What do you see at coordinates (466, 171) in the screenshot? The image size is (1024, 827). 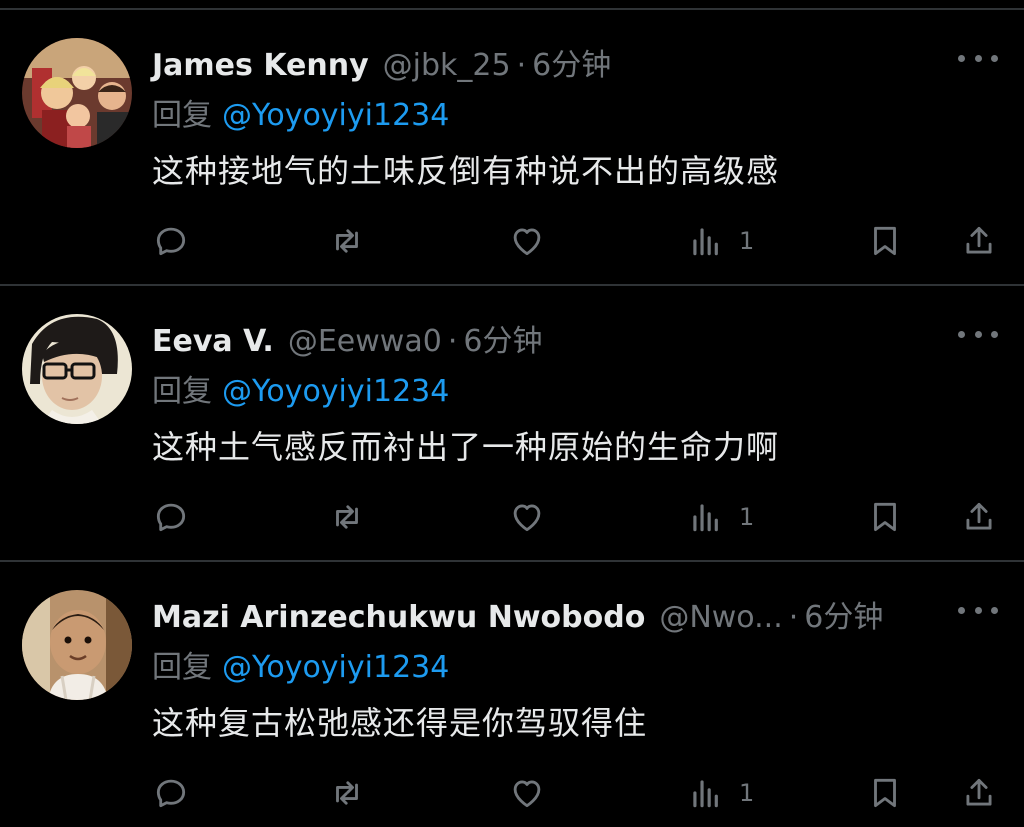 I see `reply-text: 这种接地气的土味反倒有种说不出的高级感` at bounding box center [466, 171].